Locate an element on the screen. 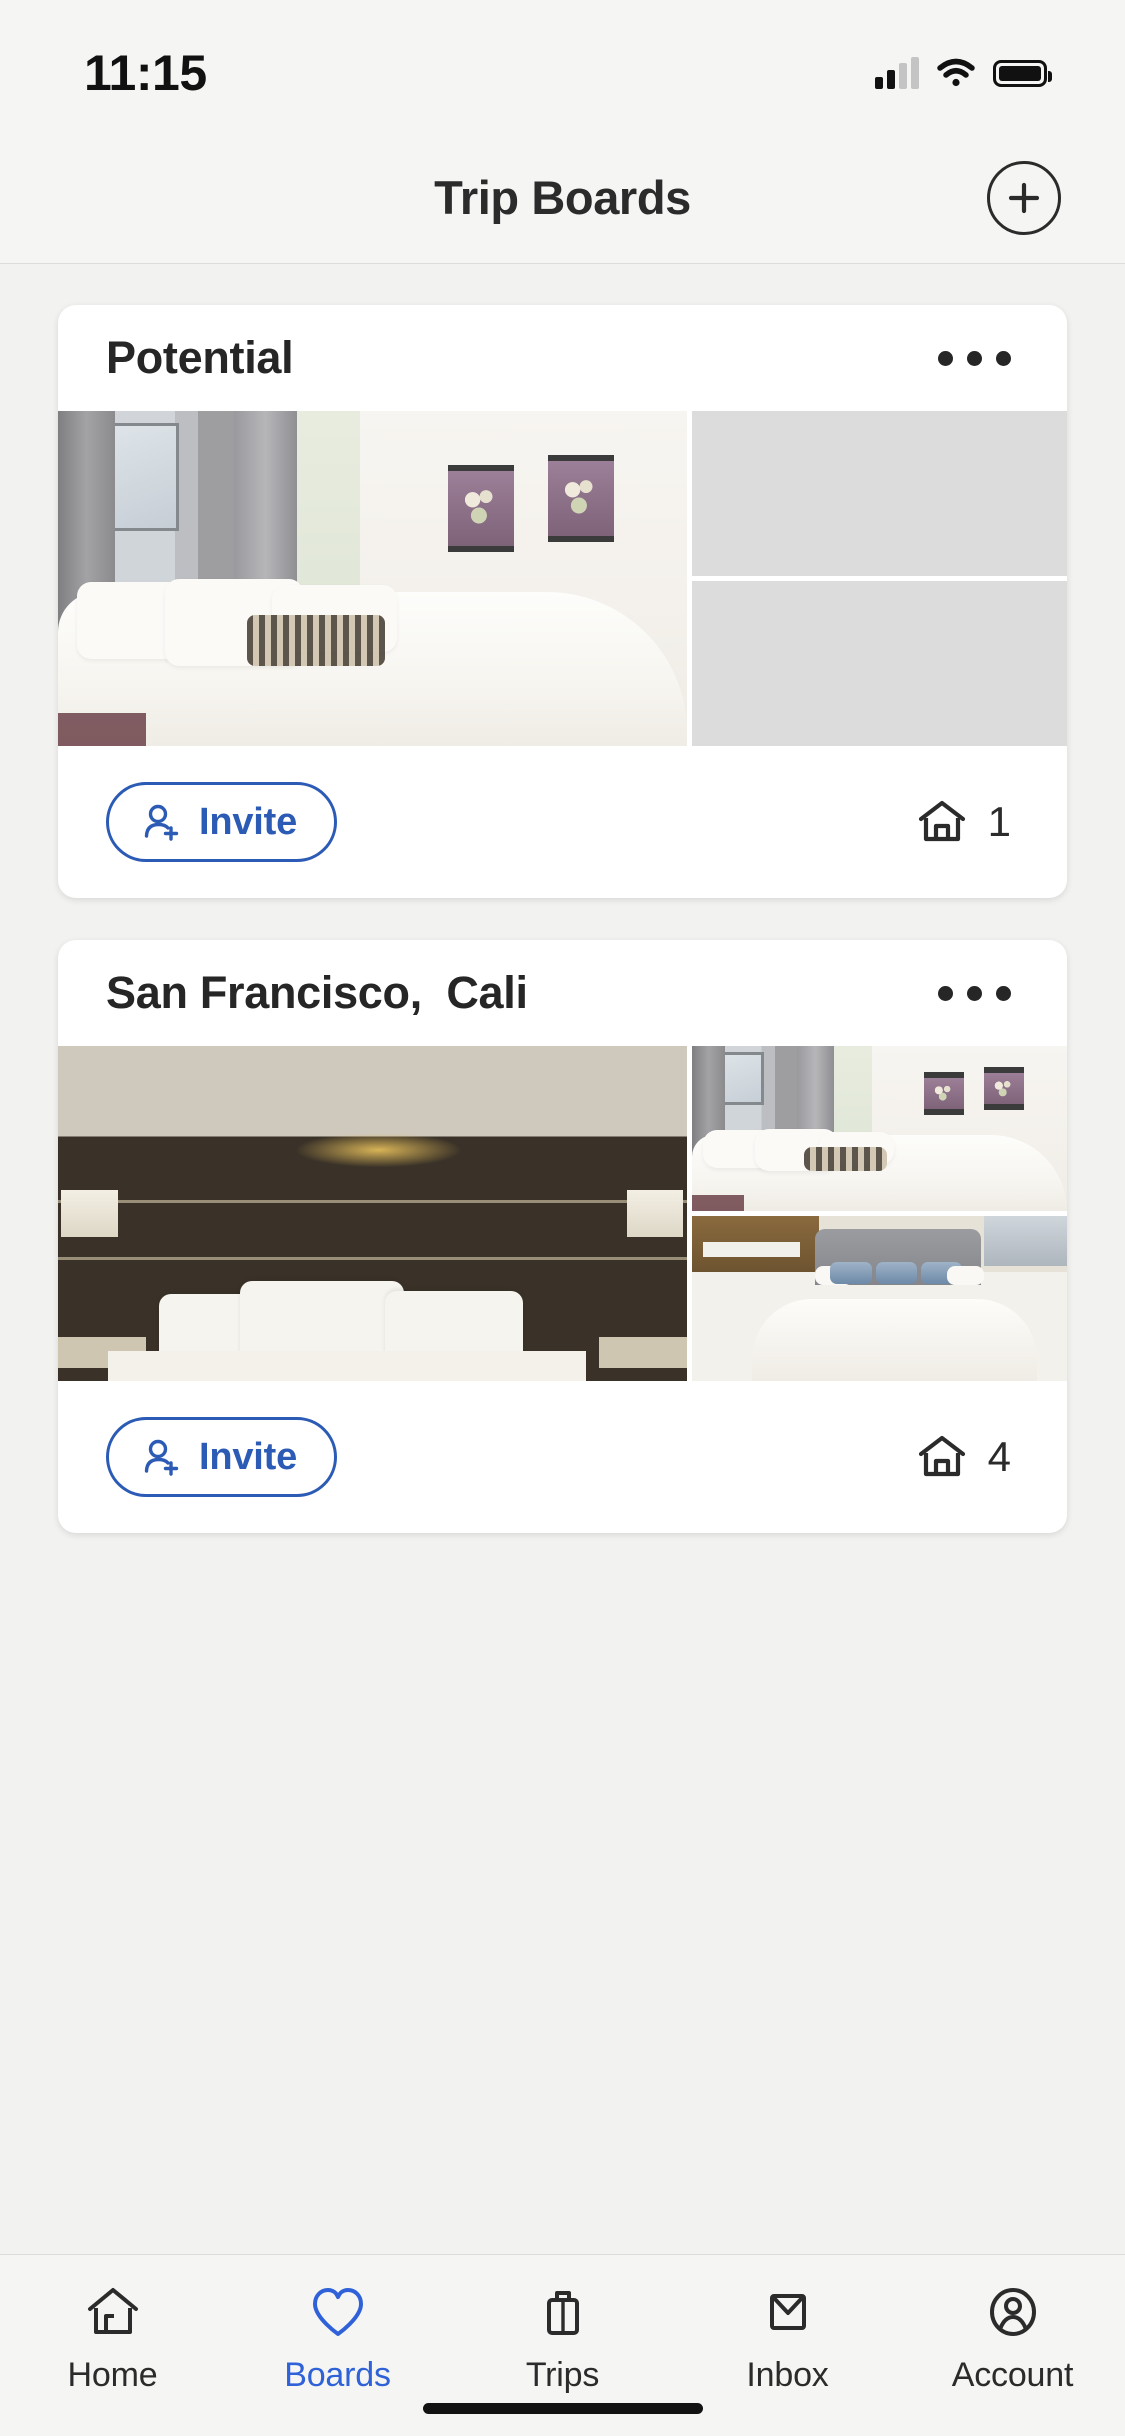  page-title: Trip Boards is located at coordinates (562, 197).